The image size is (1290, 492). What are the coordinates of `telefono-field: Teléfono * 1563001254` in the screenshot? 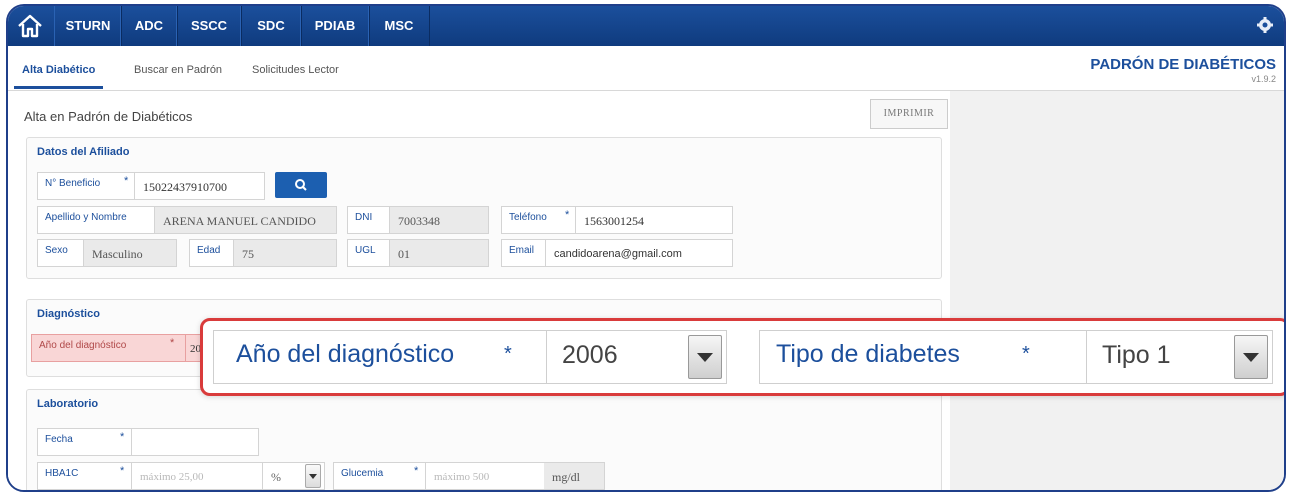 It's located at (617, 220).